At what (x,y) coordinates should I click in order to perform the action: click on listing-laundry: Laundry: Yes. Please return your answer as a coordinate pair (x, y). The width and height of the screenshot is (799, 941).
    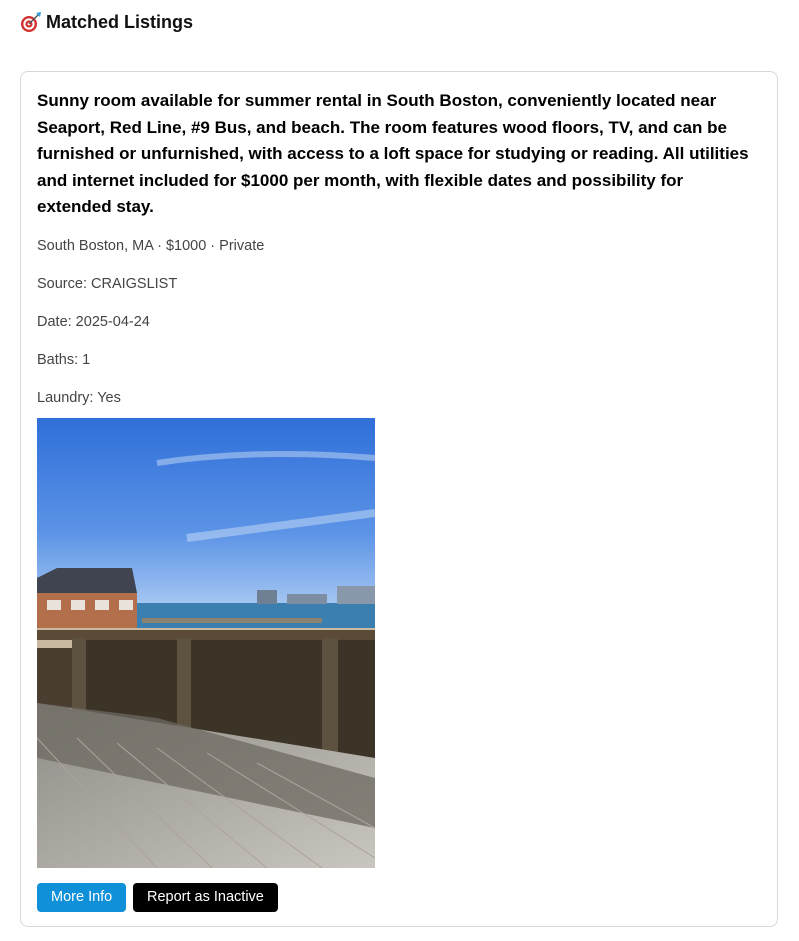
    Looking at the image, I should click on (79, 398).